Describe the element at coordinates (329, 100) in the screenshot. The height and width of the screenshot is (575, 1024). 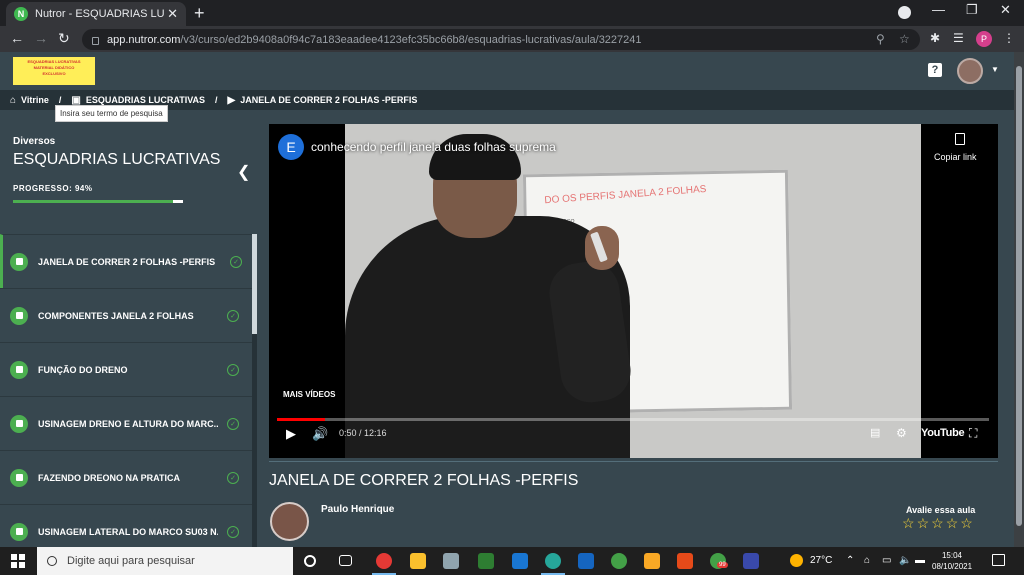
I see `breadcrumb-lesson: JANELA DE CORRER 2 FOLHAS -PERFIS` at that location.